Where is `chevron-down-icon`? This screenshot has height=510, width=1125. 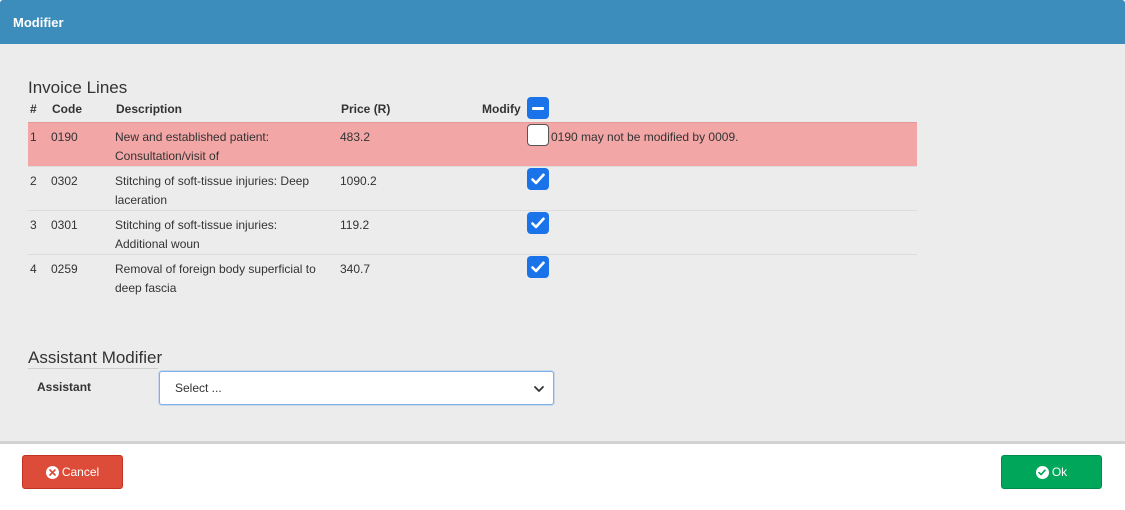 chevron-down-icon is located at coordinates (539, 389).